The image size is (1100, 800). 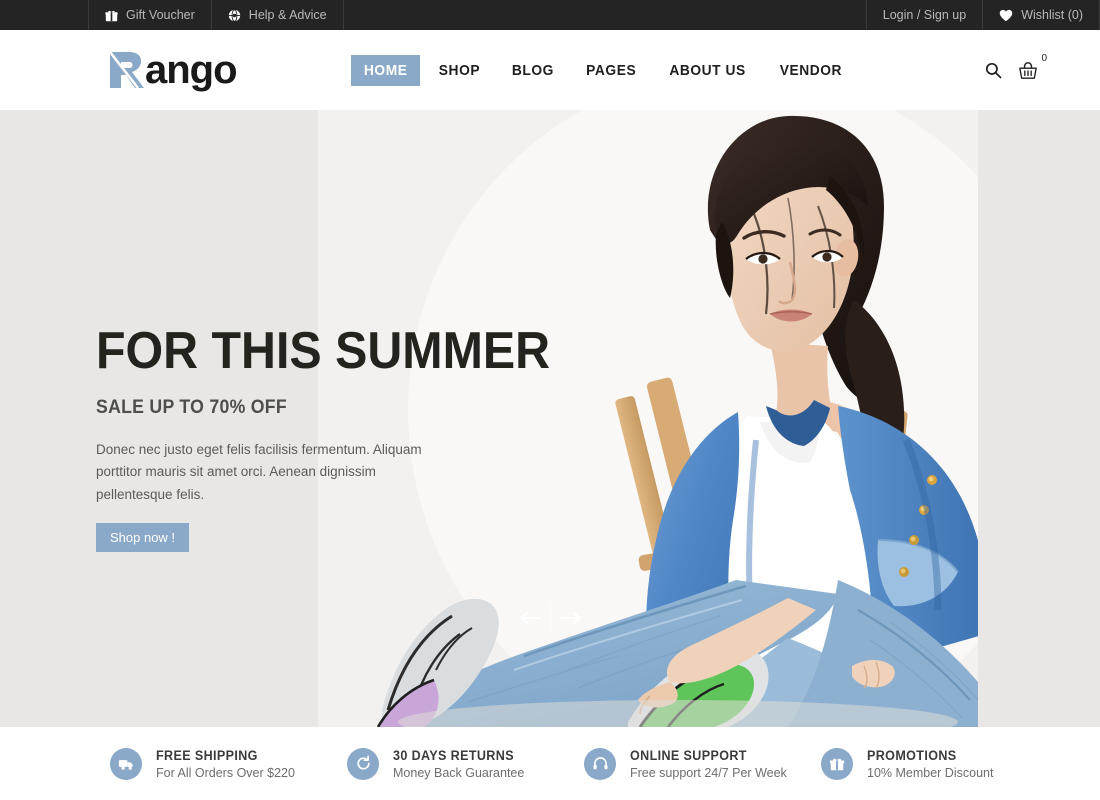 I want to click on feature-30-days-returns: 30 DAYS RETURNS Money Back Guarantee, so click(x=465, y=763).